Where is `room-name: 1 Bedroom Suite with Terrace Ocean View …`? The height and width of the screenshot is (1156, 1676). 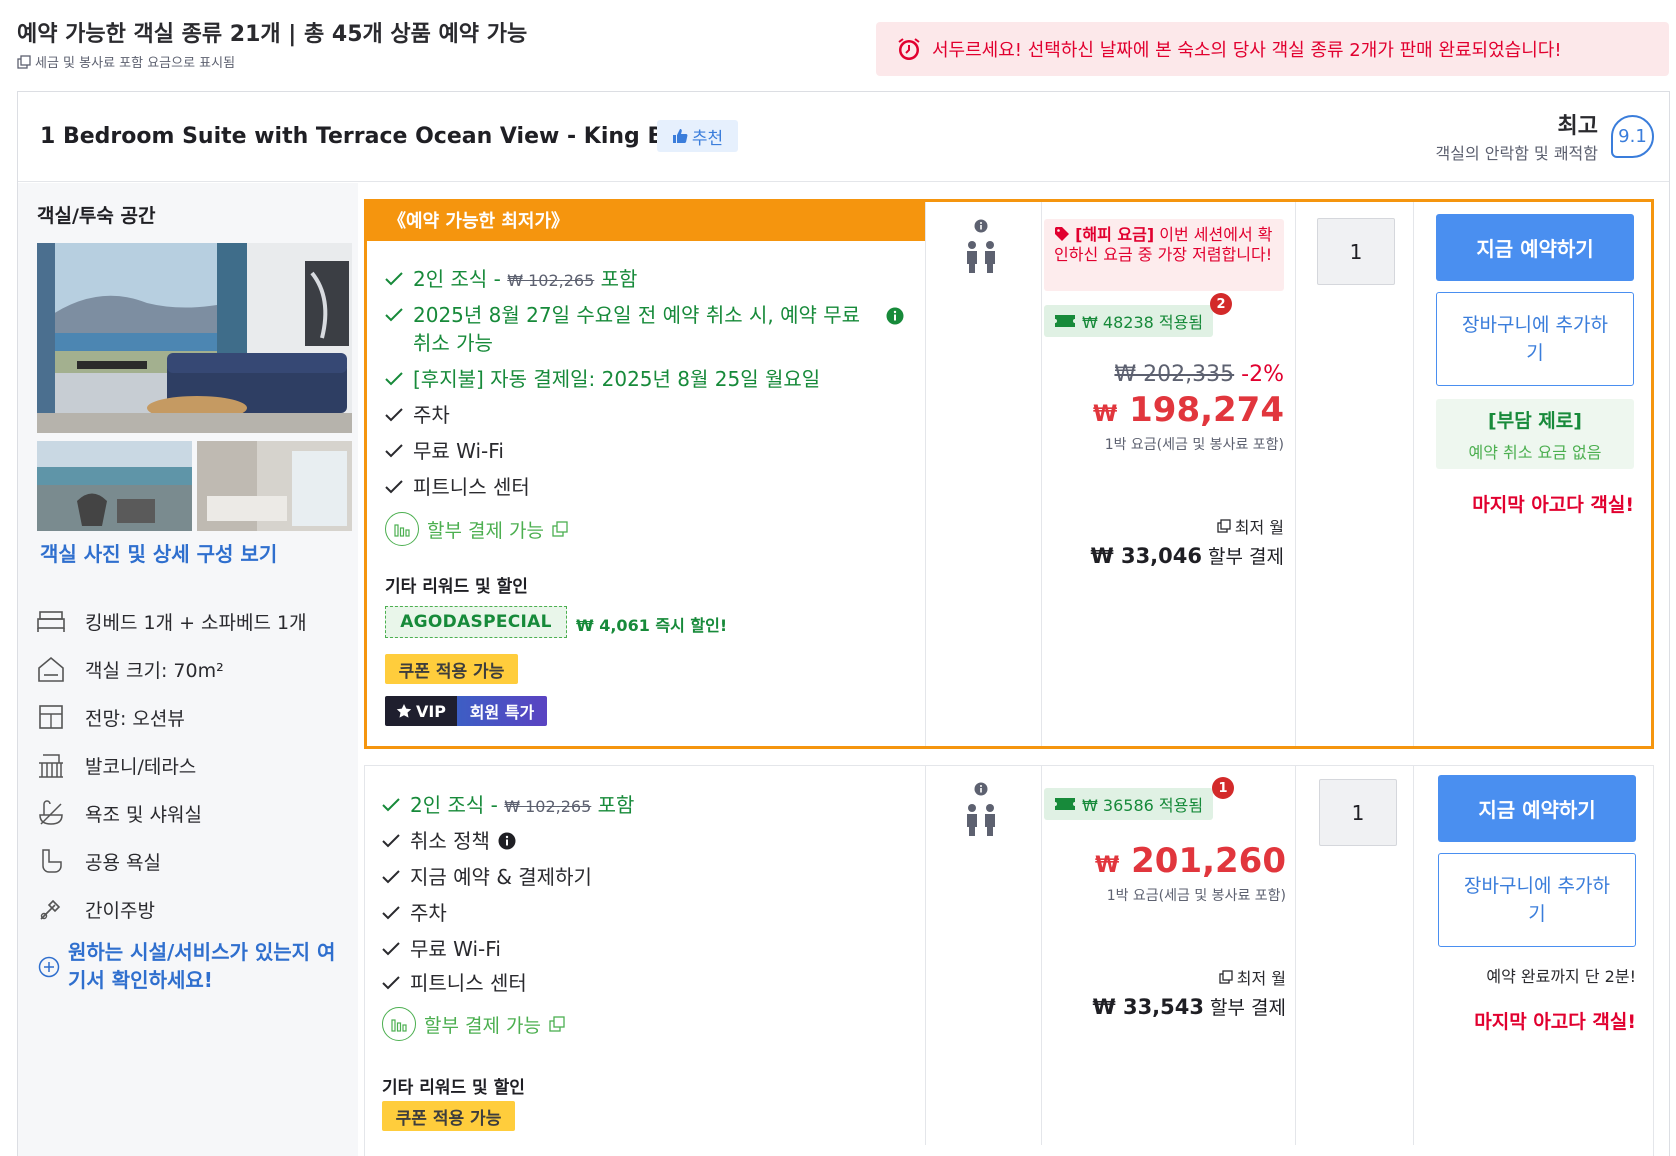 room-name: 1 Bedroom Suite with Terrace Ocean View … is located at coordinates (367, 136).